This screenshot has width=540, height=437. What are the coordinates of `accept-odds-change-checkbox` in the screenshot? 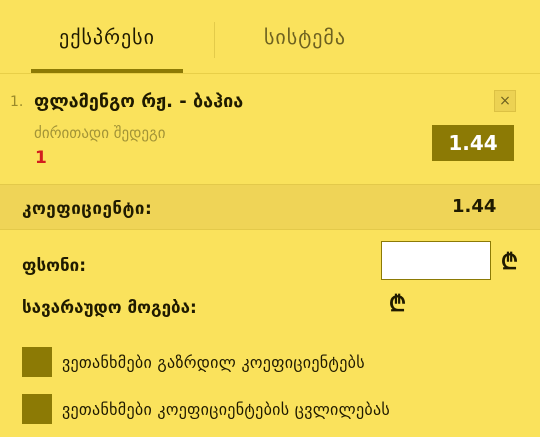 It's located at (37, 409).